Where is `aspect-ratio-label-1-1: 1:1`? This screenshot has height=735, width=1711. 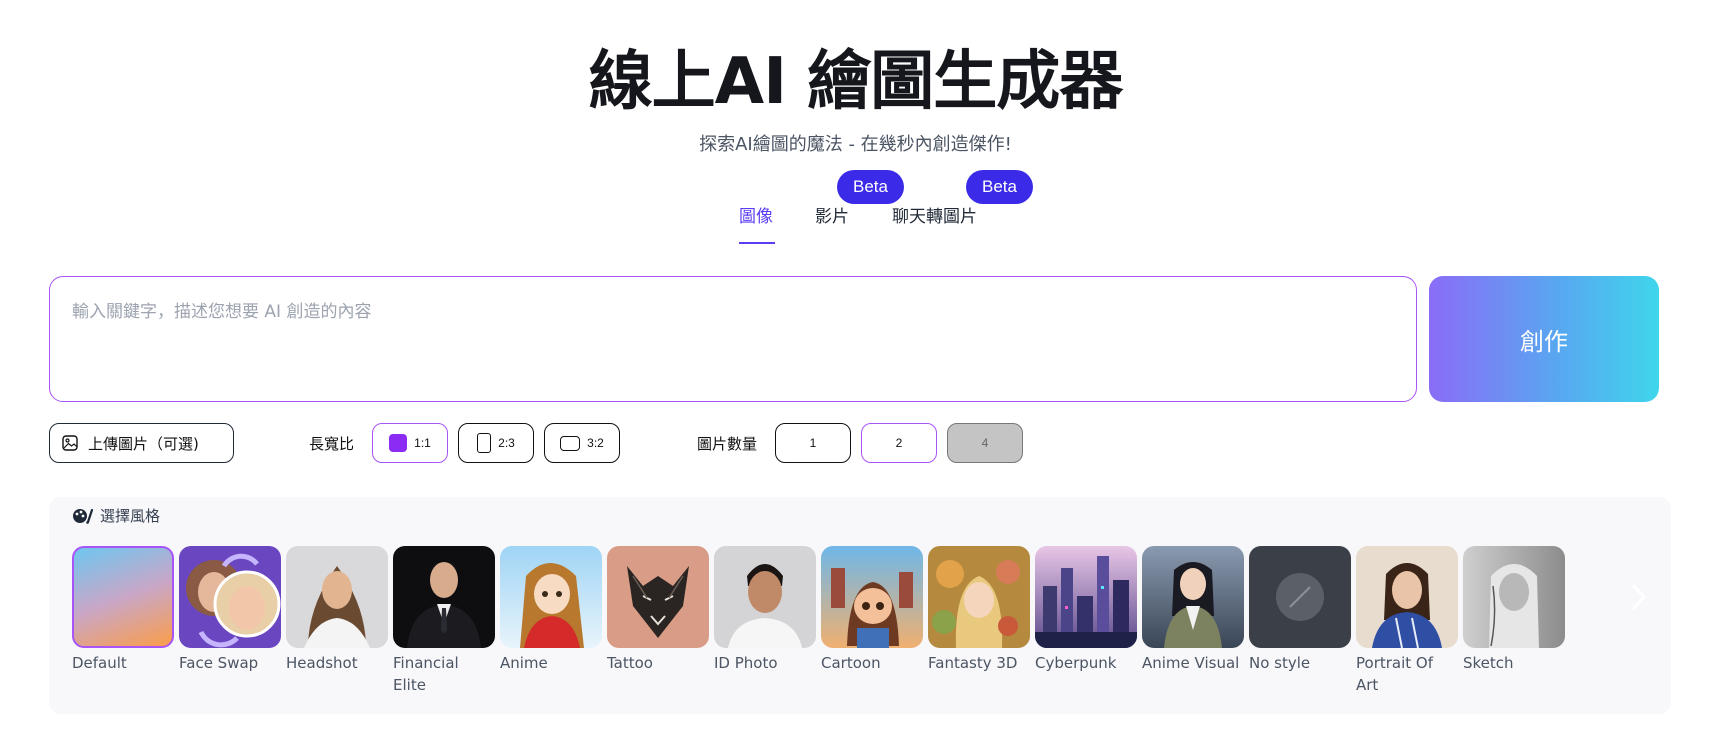 aspect-ratio-label-1-1: 1:1 is located at coordinates (422, 443).